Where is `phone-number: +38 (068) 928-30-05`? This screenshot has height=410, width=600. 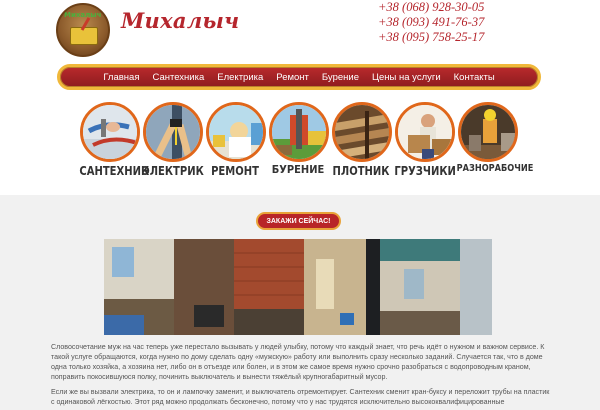
phone-number: +38 (068) 928-30-05 is located at coordinates (433, 7).